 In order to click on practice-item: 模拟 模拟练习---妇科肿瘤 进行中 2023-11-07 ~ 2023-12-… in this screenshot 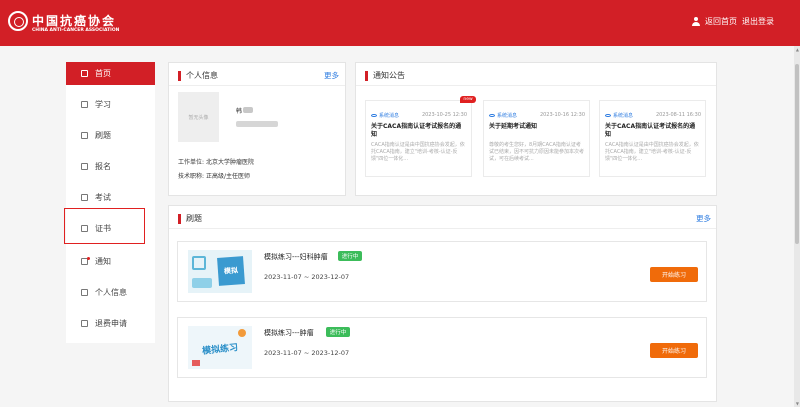, I will do `click(442, 271)`.